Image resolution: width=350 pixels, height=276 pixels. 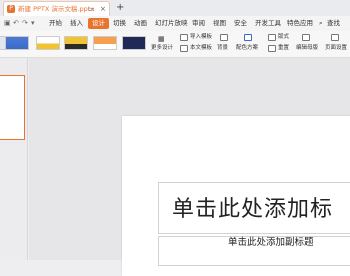 I want to click on page-setup-button: 页面设置, so click(x=336, y=48).